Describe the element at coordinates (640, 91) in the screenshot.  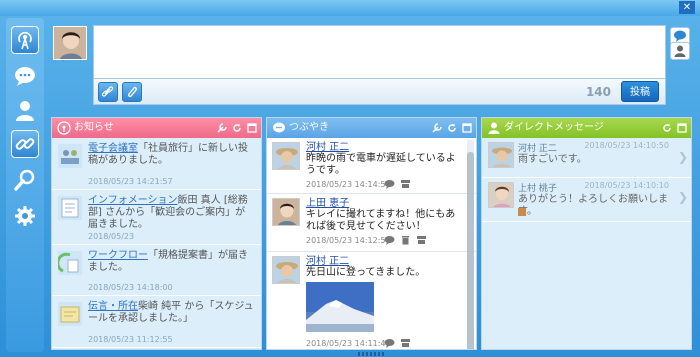
I see `post-button: 投稿` at that location.